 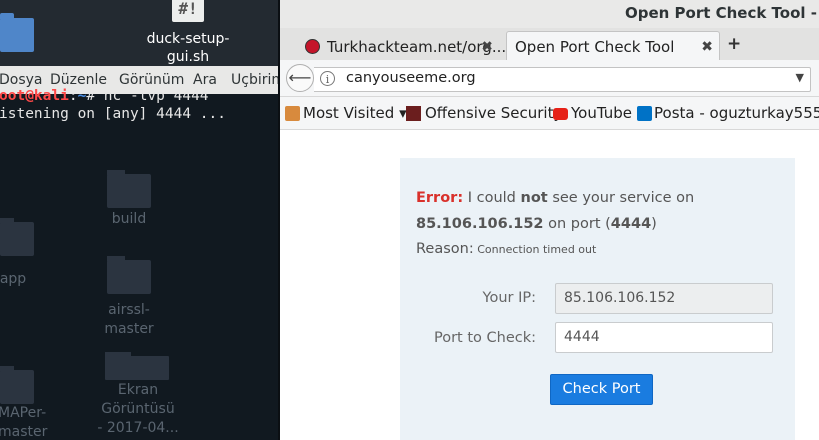 I want to click on port-input: 4444, so click(x=664, y=337).